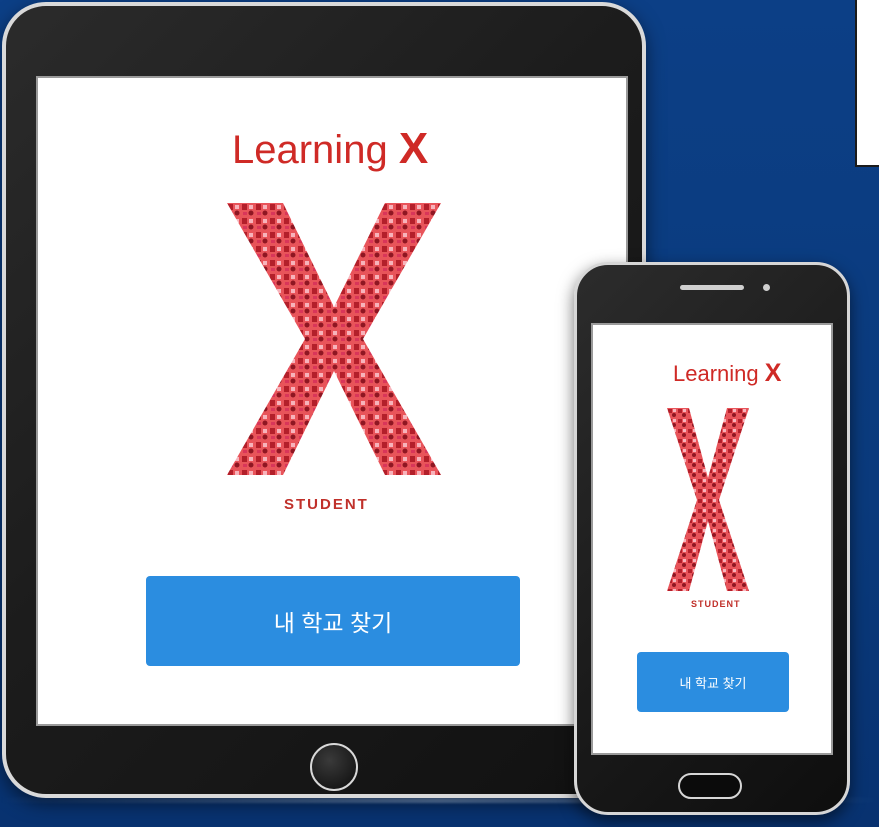  Describe the element at coordinates (766, 287) in the screenshot. I see `camera-icon` at that location.